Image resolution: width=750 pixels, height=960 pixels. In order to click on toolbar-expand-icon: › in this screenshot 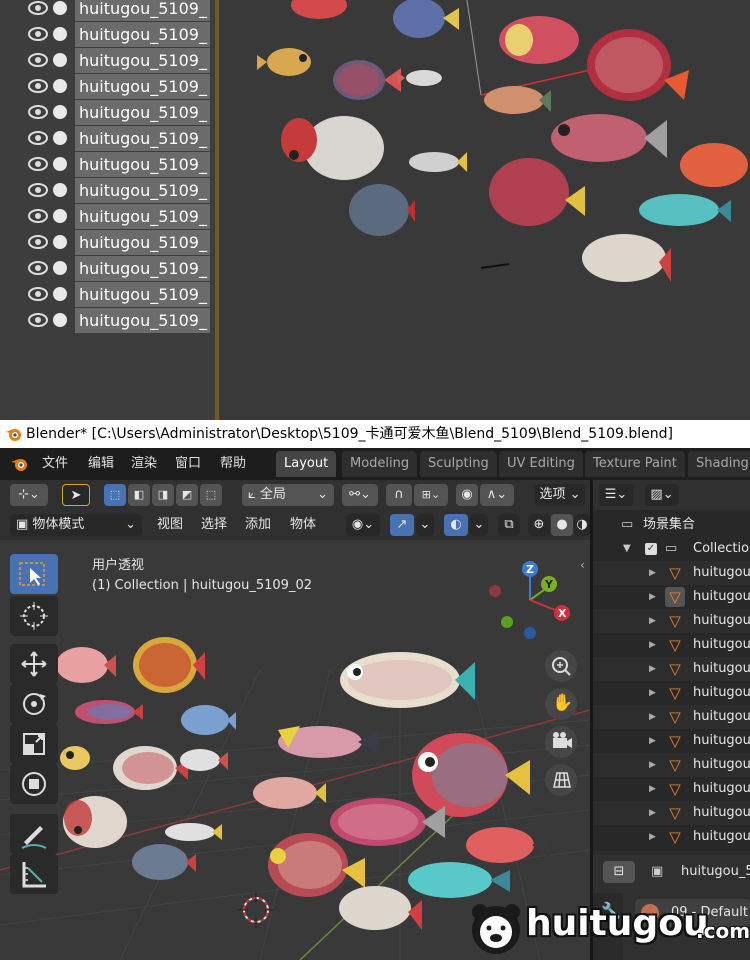, I will do `click(64, 752)`.